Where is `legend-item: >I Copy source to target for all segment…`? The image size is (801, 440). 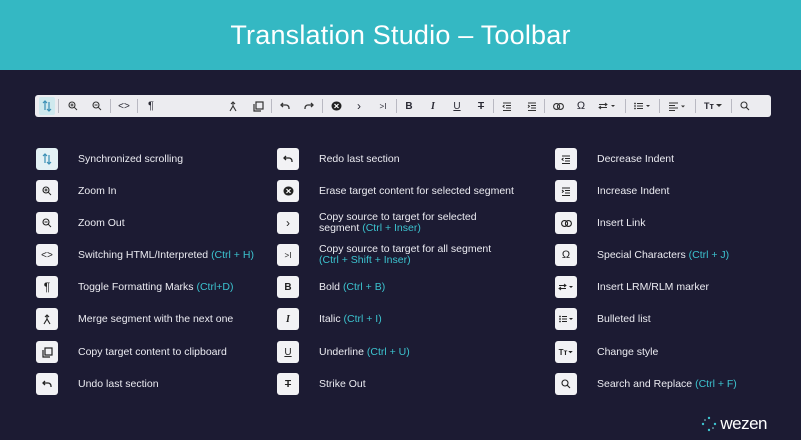 legend-item: >I Copy source to target for all segment… is located at coordinates (384, 255).